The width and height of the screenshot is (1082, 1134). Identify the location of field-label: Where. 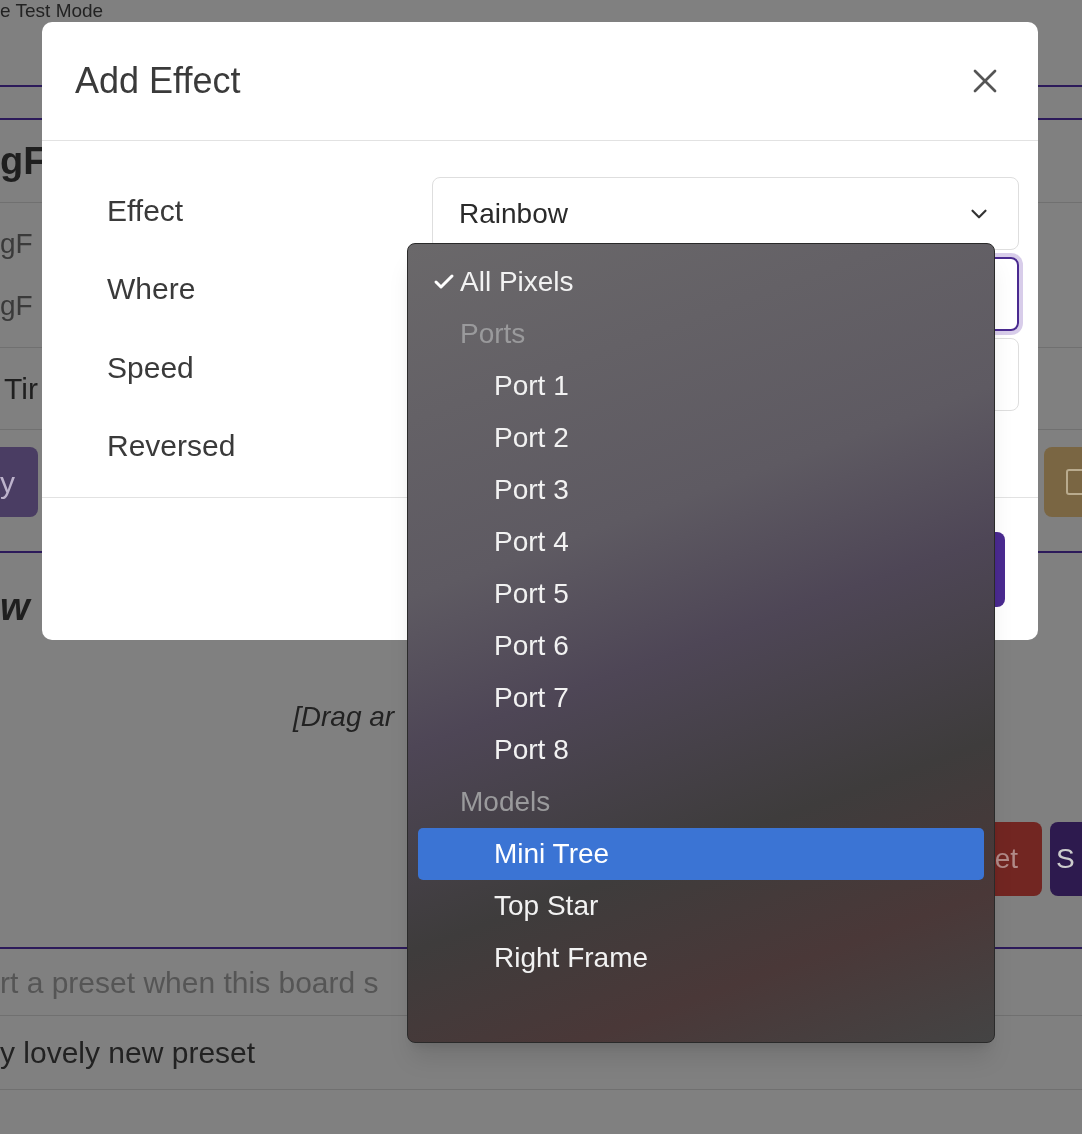
(151, 289).